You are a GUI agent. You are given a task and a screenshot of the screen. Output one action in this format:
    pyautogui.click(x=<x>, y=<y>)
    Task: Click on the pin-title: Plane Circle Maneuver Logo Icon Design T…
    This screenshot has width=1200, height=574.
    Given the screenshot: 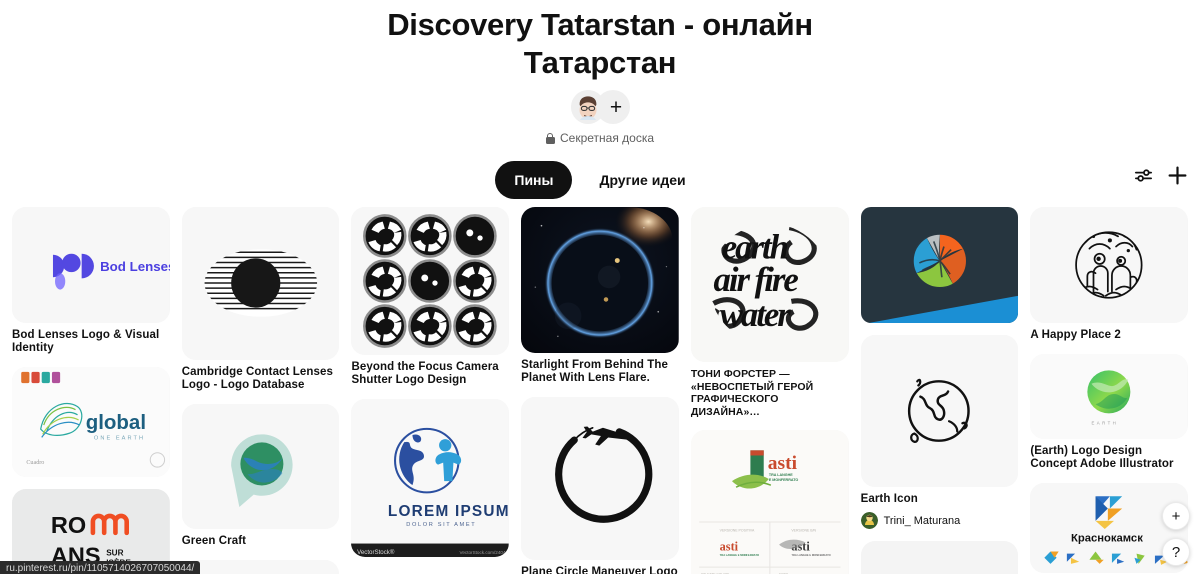 What is the action you would take?
    pyautogui.click(x=599, y=570)
    